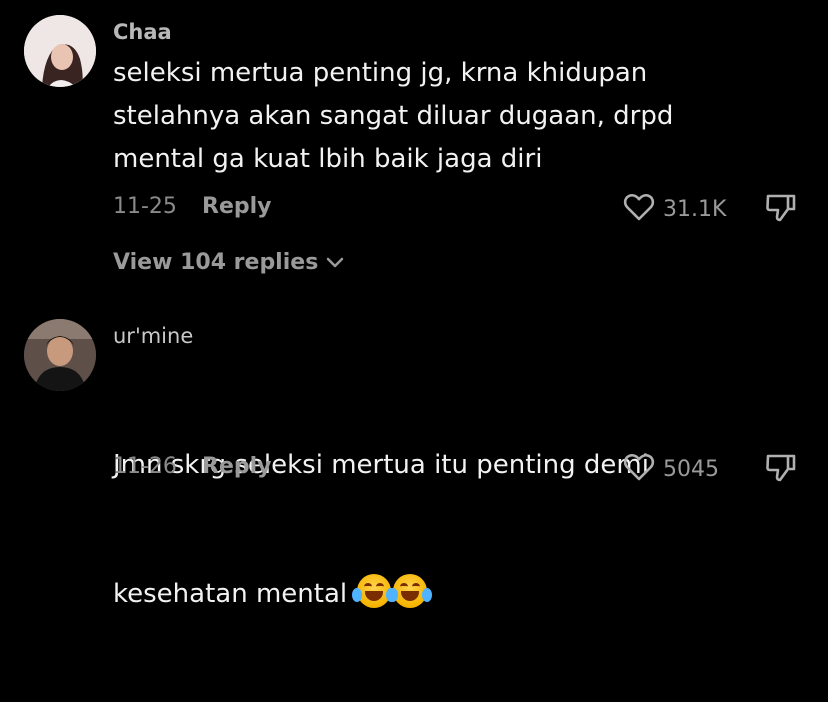 This screenshot has height=702, width=828. What do you see at coordinates (216, 262) in the screenshot?
I see `view-replies-label: View 104 replies` at bounding box center [216, 262].